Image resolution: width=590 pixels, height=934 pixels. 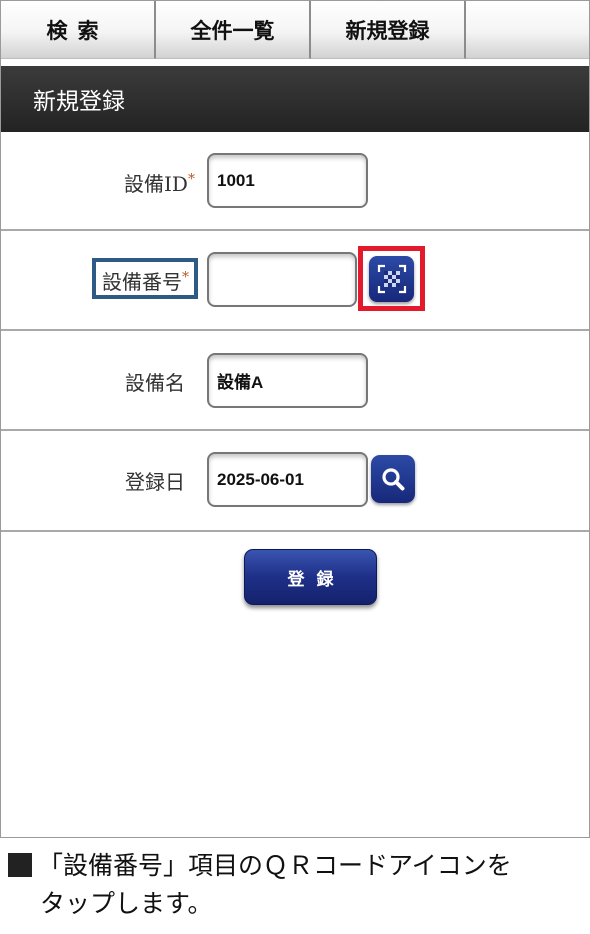 What do you see at coordinates (282, 279) in the screenshot?
I see `equipment-number-field` at bounding box center [282, 279].